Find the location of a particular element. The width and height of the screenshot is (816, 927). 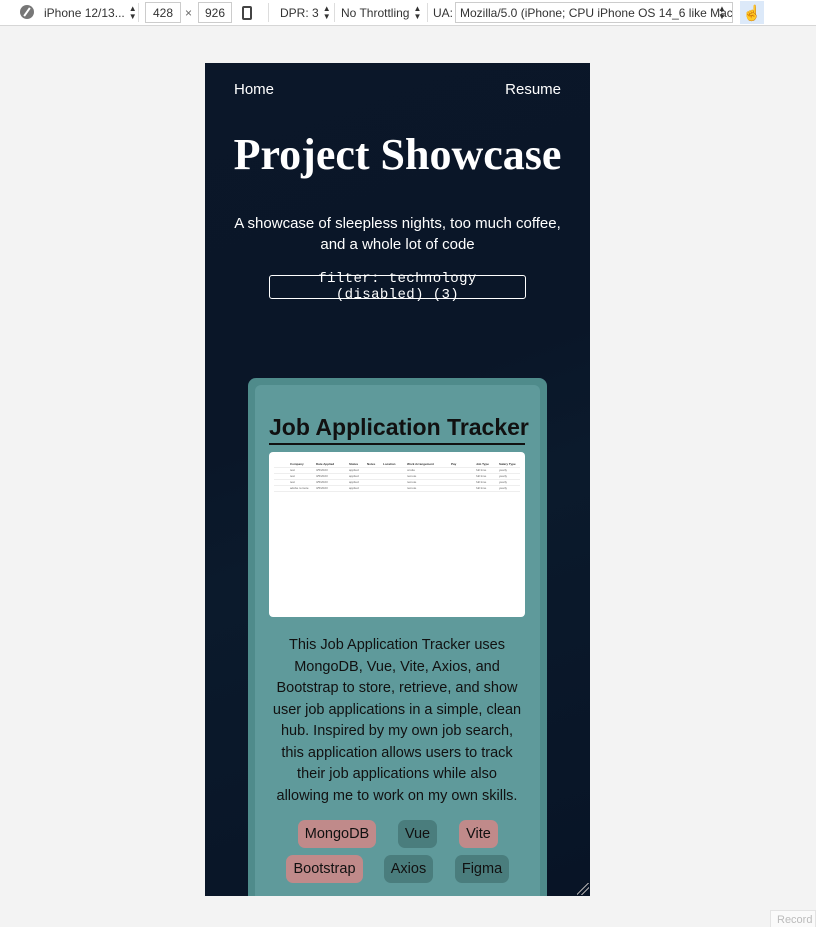

resize-handle is located at coordinates (583, 889).